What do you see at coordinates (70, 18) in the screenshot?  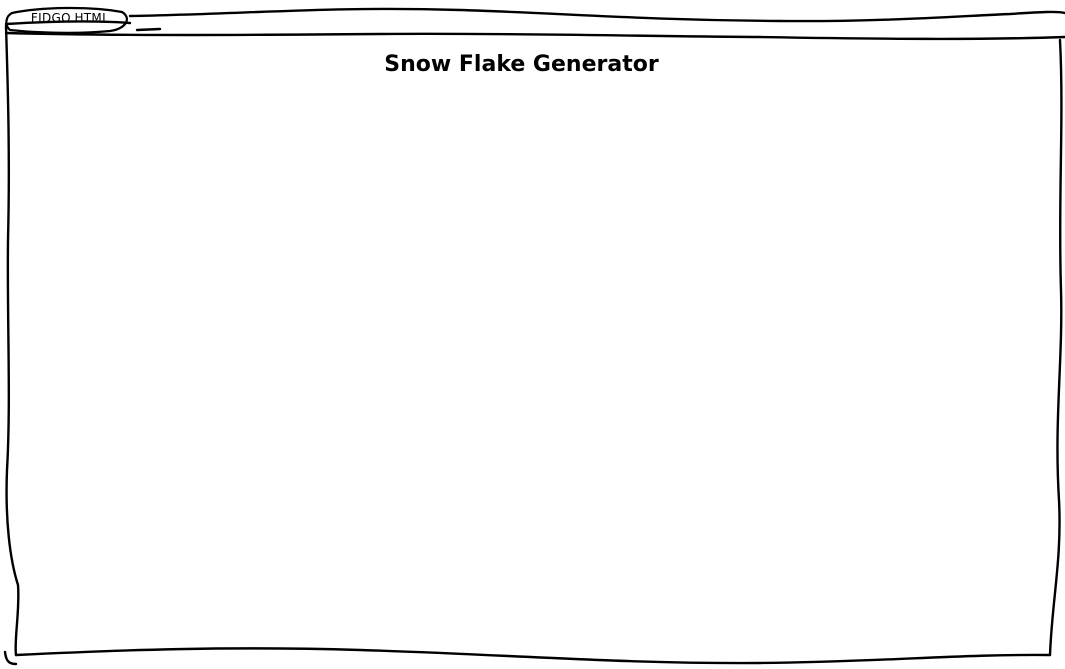 I see `tab-title: FIDGO.HTML` at bounding box center [70, 18].